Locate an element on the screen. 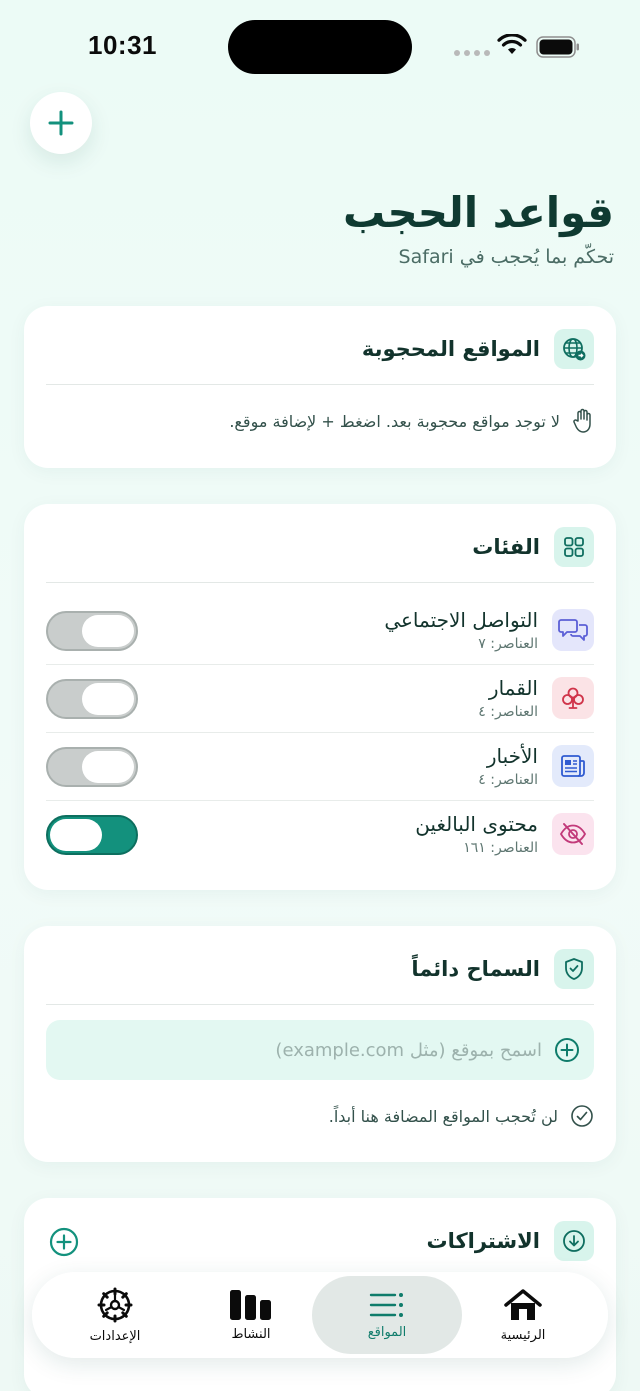  subscriptions-header: الاشتراكات is located at coordinates (510, 1241).